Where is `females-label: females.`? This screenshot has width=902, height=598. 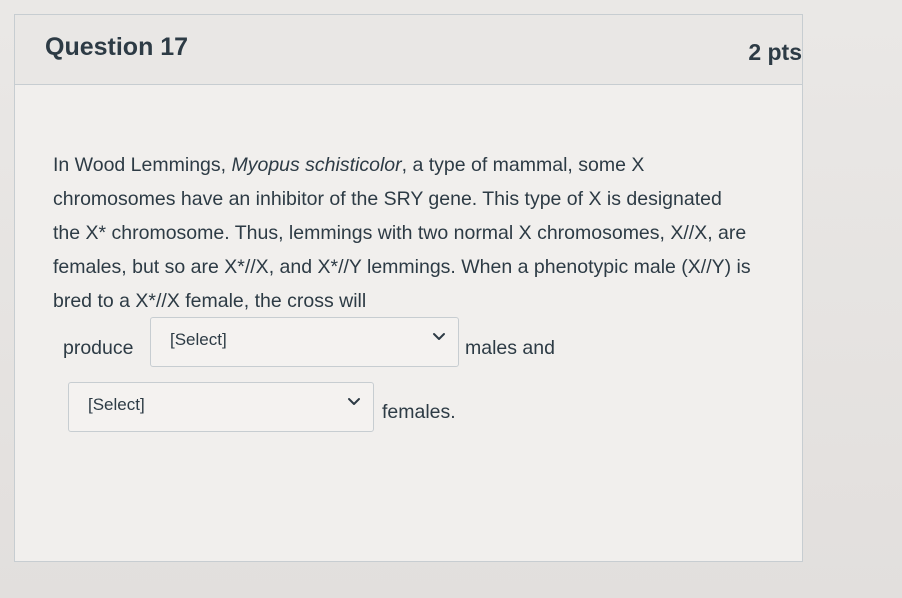 females-label: females. is located at coordinates (419, 412).